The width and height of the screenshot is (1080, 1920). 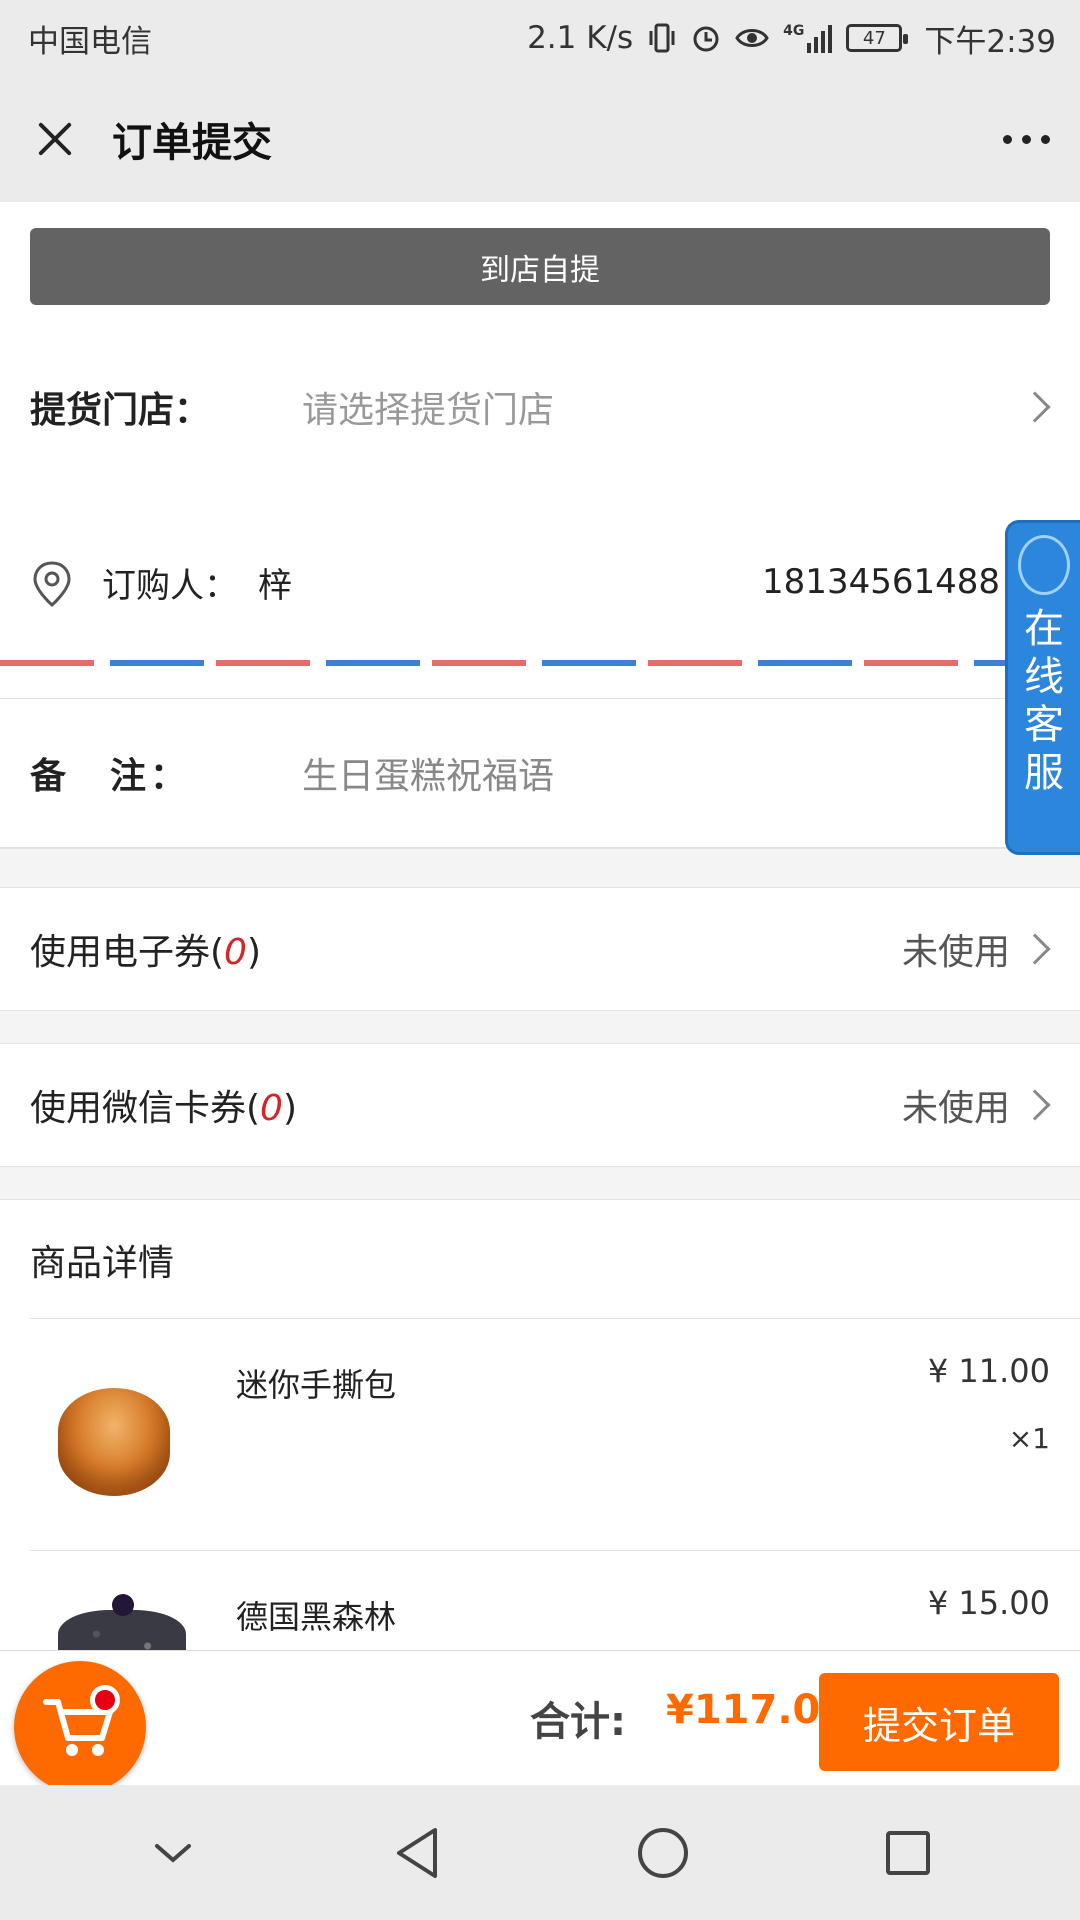 I want to click on chevron-down-icon, so click(x=173, y=1853).